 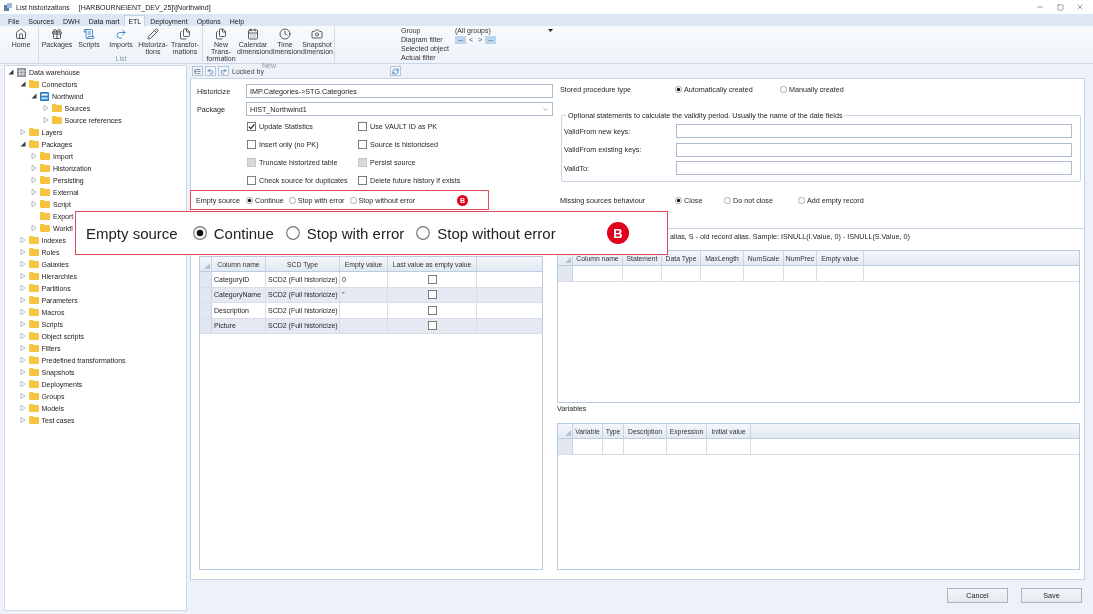 I want to click on undo-button, so click(x=210, y=71).